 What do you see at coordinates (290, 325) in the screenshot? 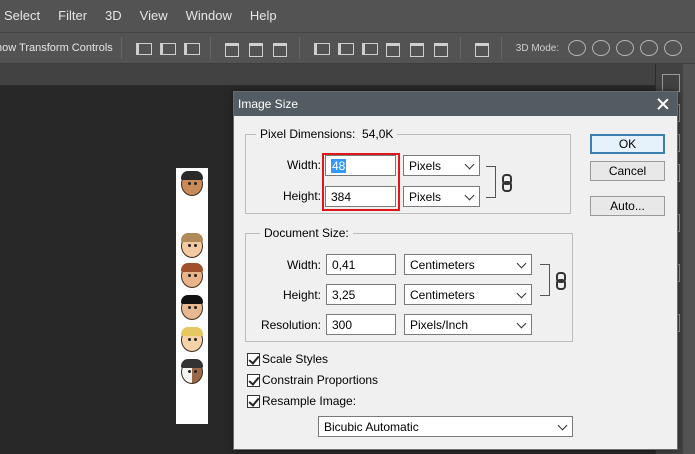
I see `resolution-label: Resolution:` at bounding box center [290, 325].